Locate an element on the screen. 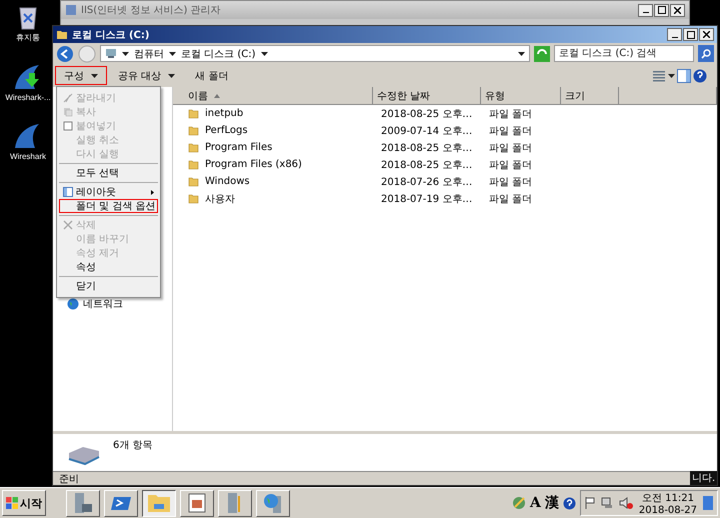 The height and width of the screenshot is (518, 720). taskbar-button is located at coordinates (159, 503).